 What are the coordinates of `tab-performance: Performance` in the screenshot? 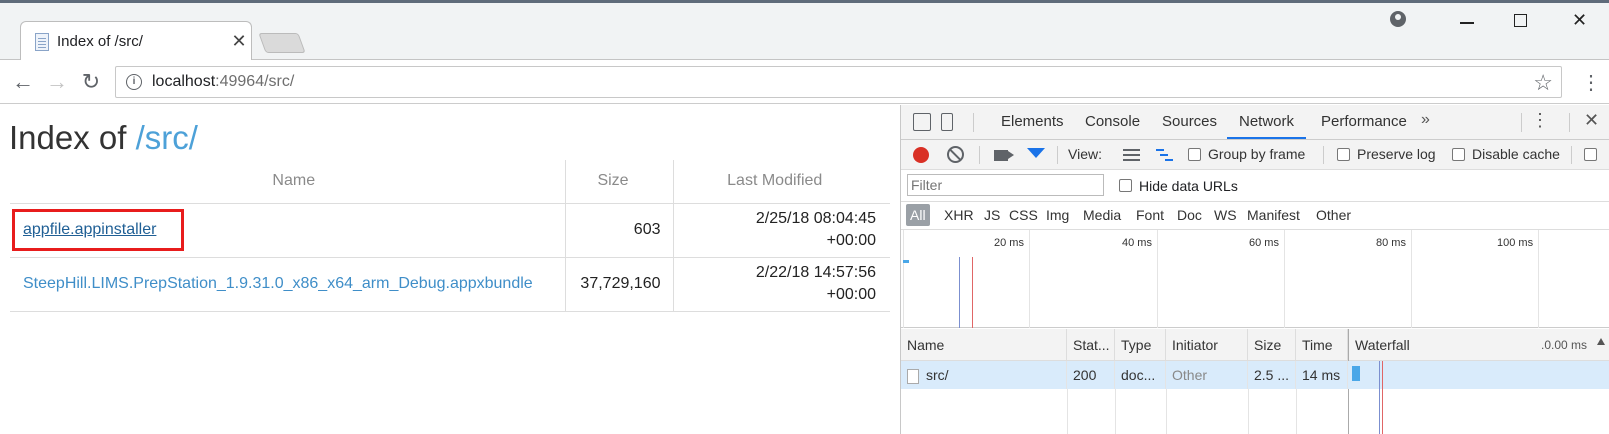 It's located at (1364, 122).